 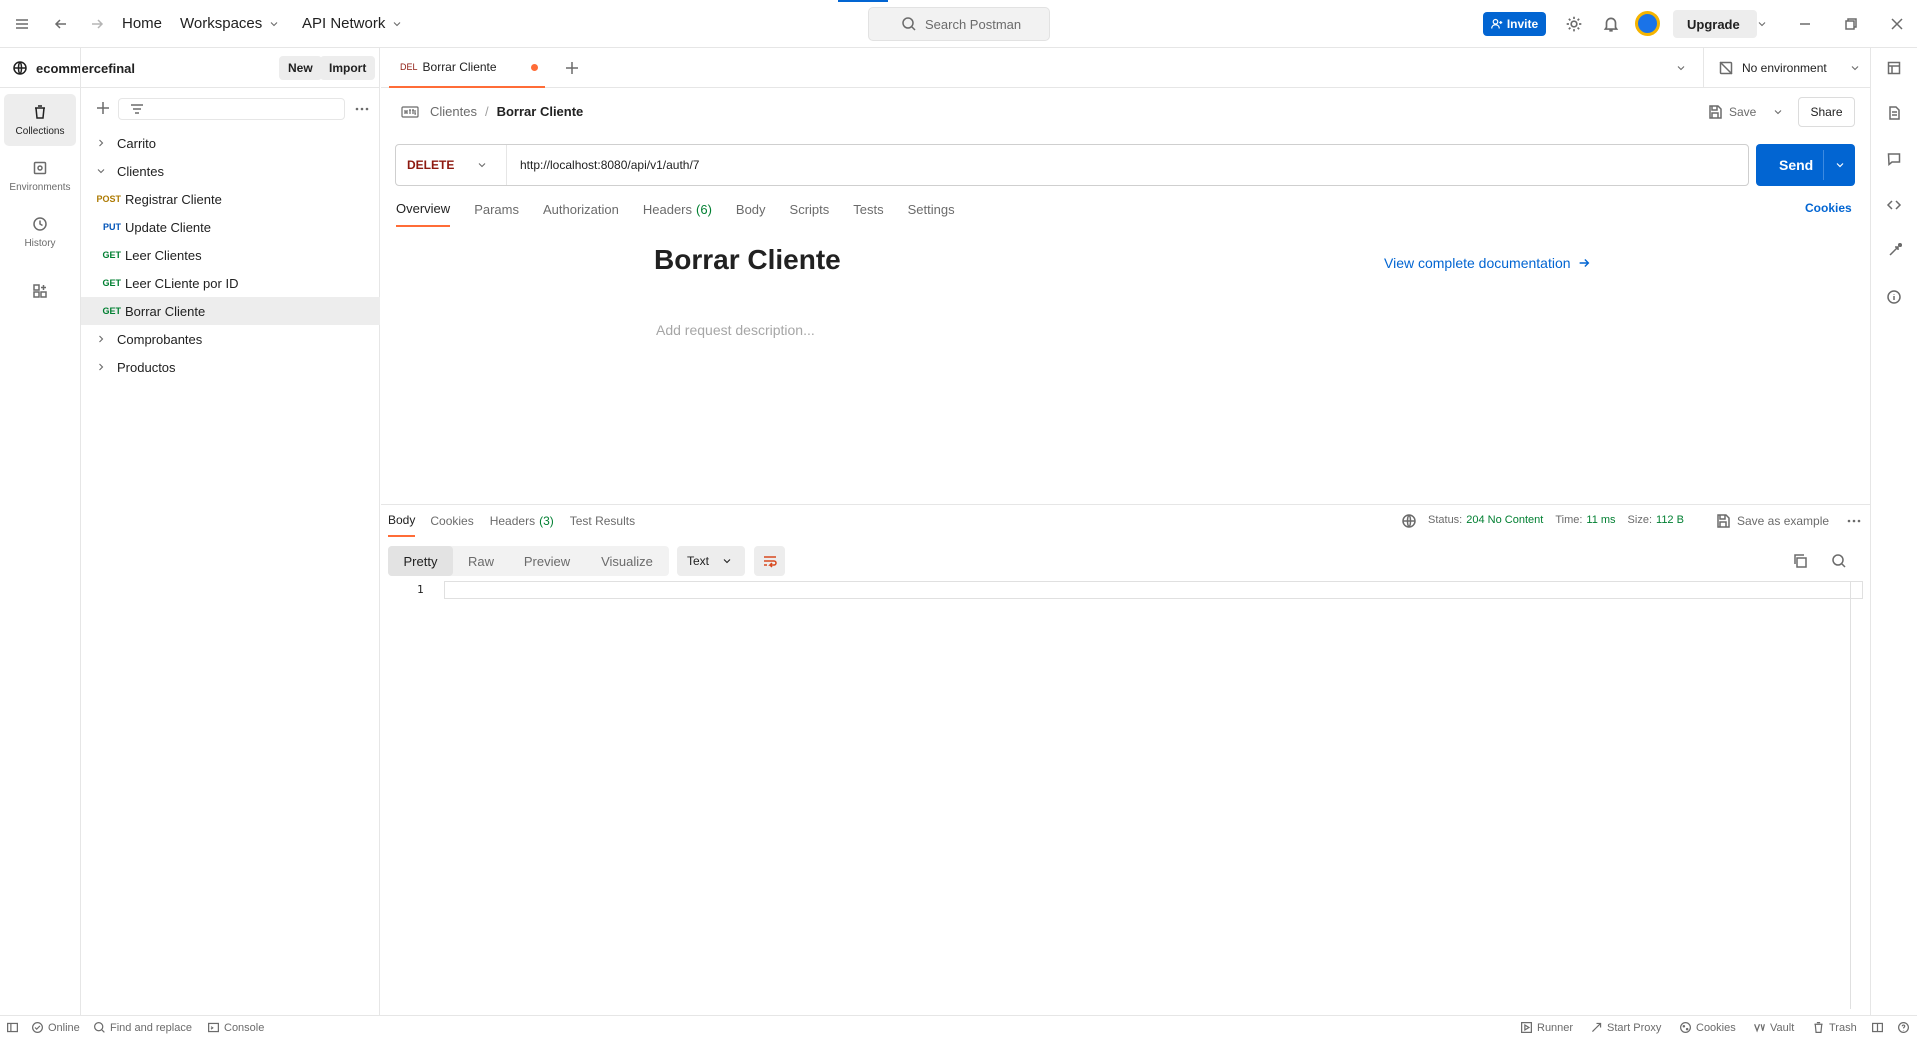 I want to click on online-status: Online, so click(x=55, y=1027).